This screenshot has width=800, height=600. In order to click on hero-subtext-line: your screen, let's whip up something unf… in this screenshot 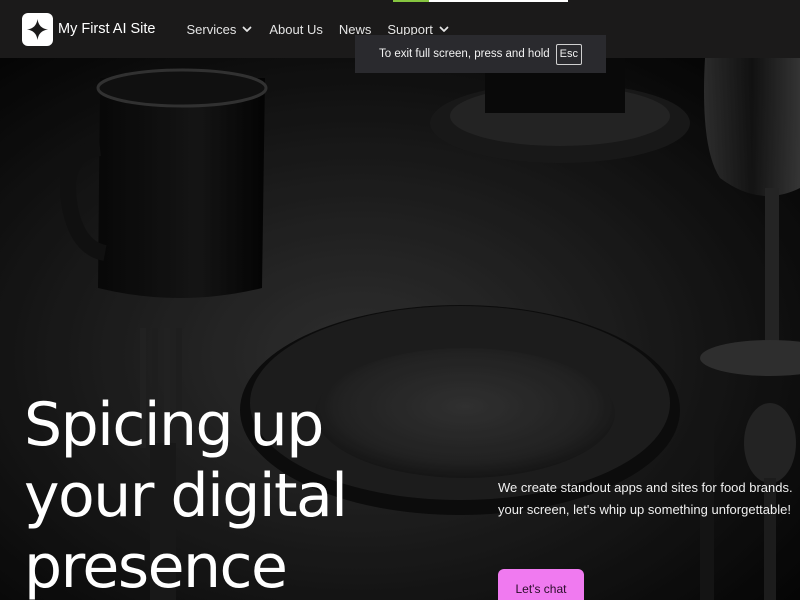, I will do `click(644, 509)`.